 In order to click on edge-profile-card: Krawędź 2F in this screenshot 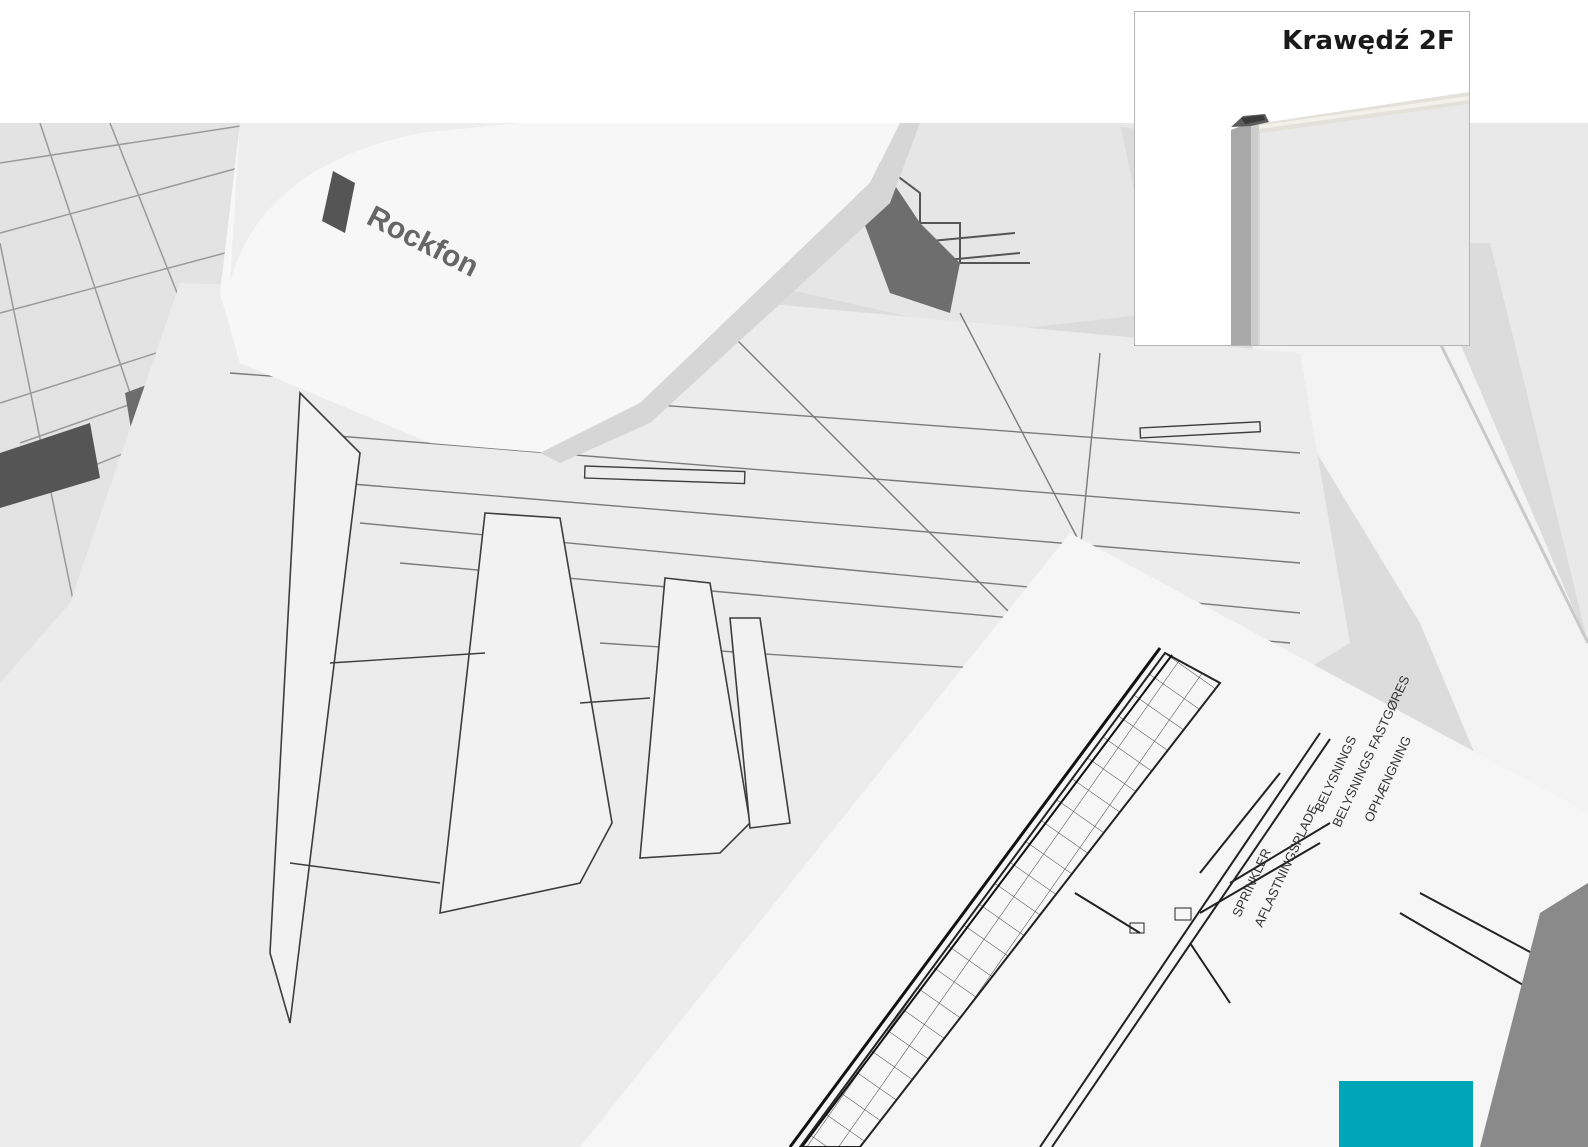, I will do `click(1302, 178)`.